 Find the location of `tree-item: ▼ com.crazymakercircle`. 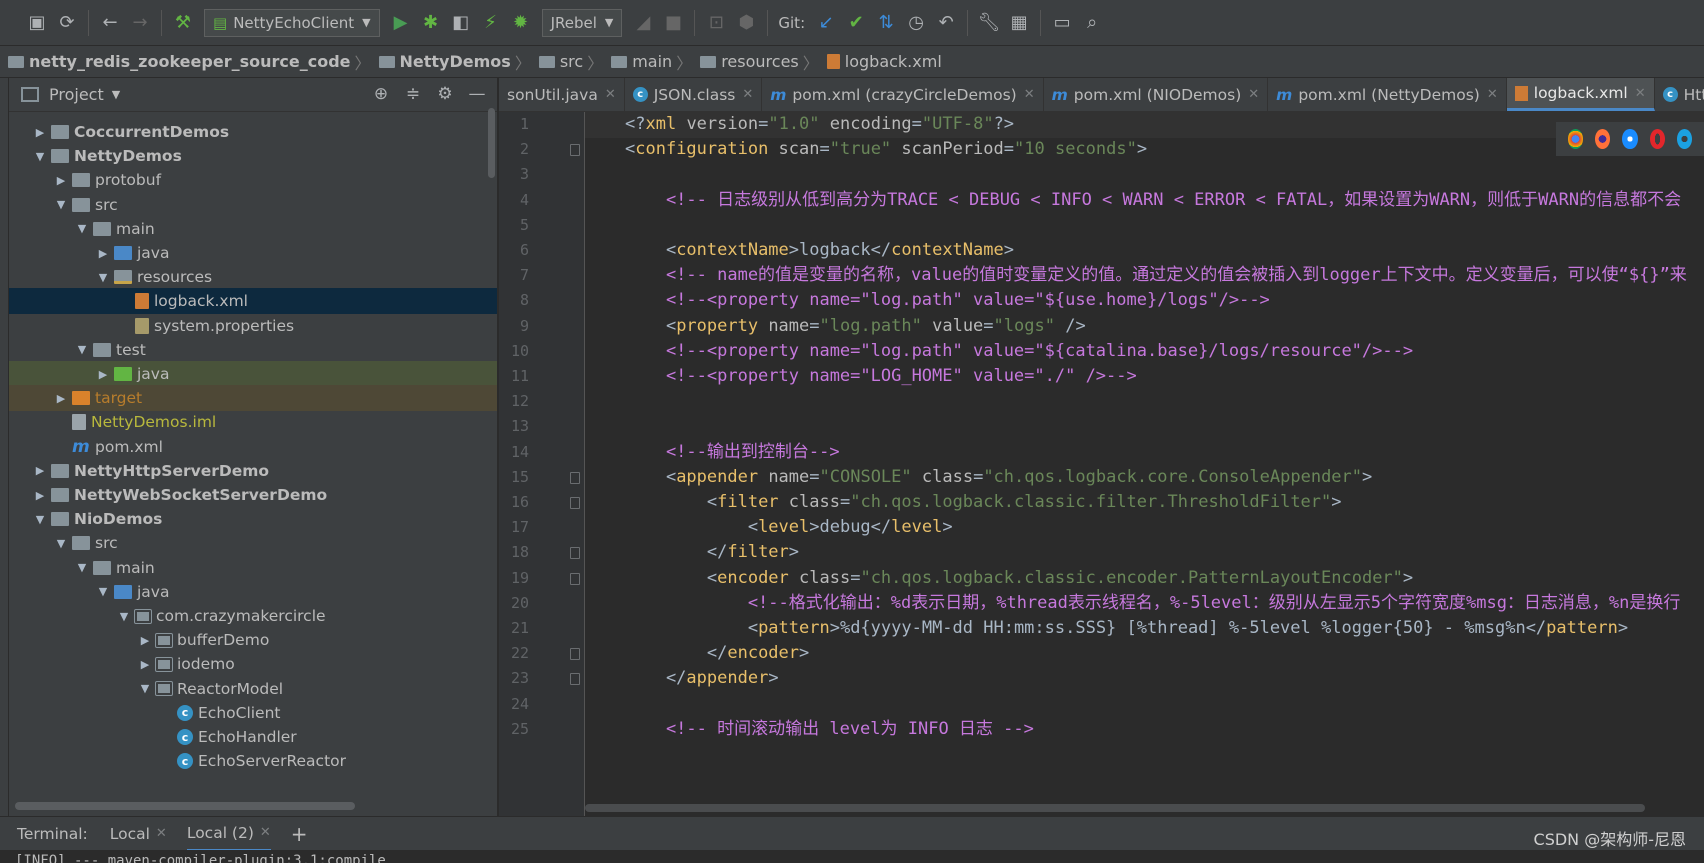

tree-item: ▼ com.crazymakercircle is located at coordinates (253, 616).